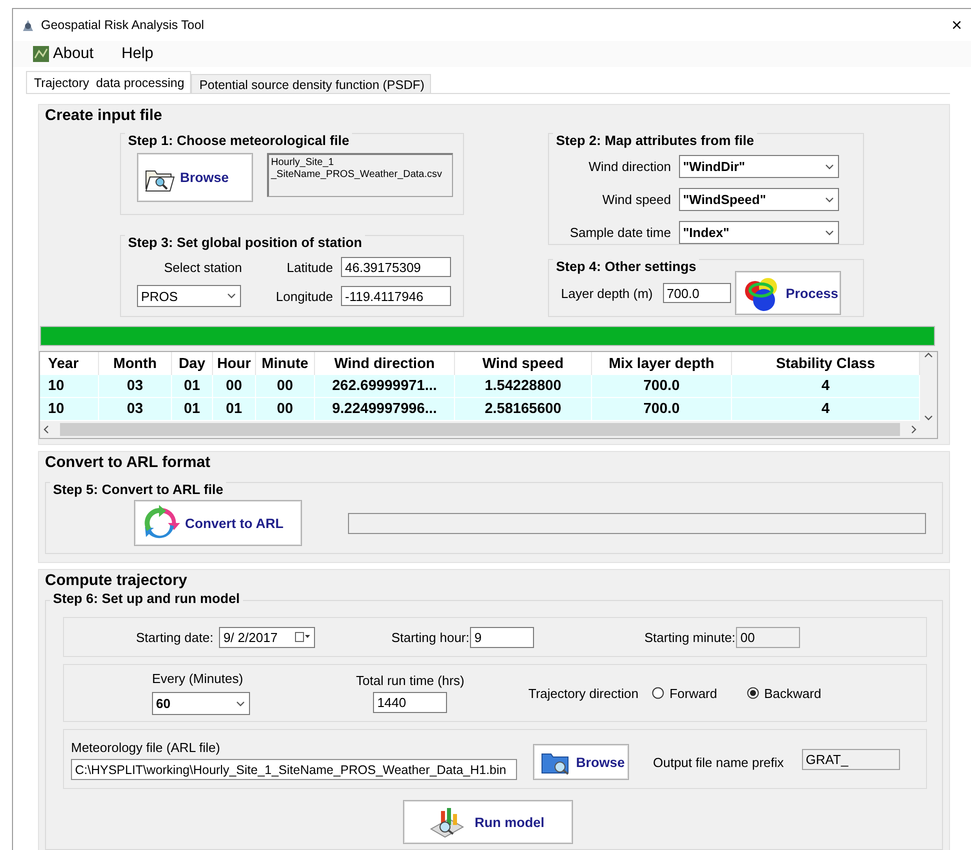 The image size is (971, 850). What do you see at coordinates (238, 140) in the screenshot?
I see `section-title: Step 1: Choose meteorological file` at bounding box center [238, 140].